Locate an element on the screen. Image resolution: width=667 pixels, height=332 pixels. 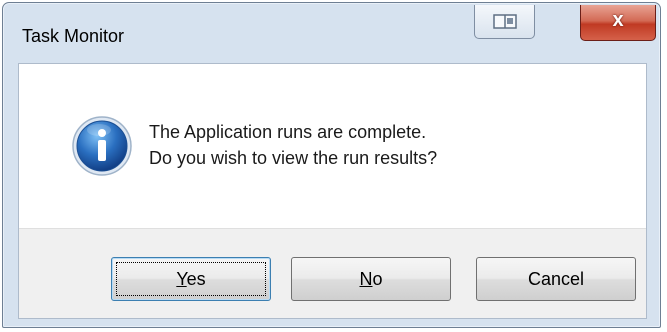
message-line-1: The Application runs are complete. is located at coordinates (288, 132).